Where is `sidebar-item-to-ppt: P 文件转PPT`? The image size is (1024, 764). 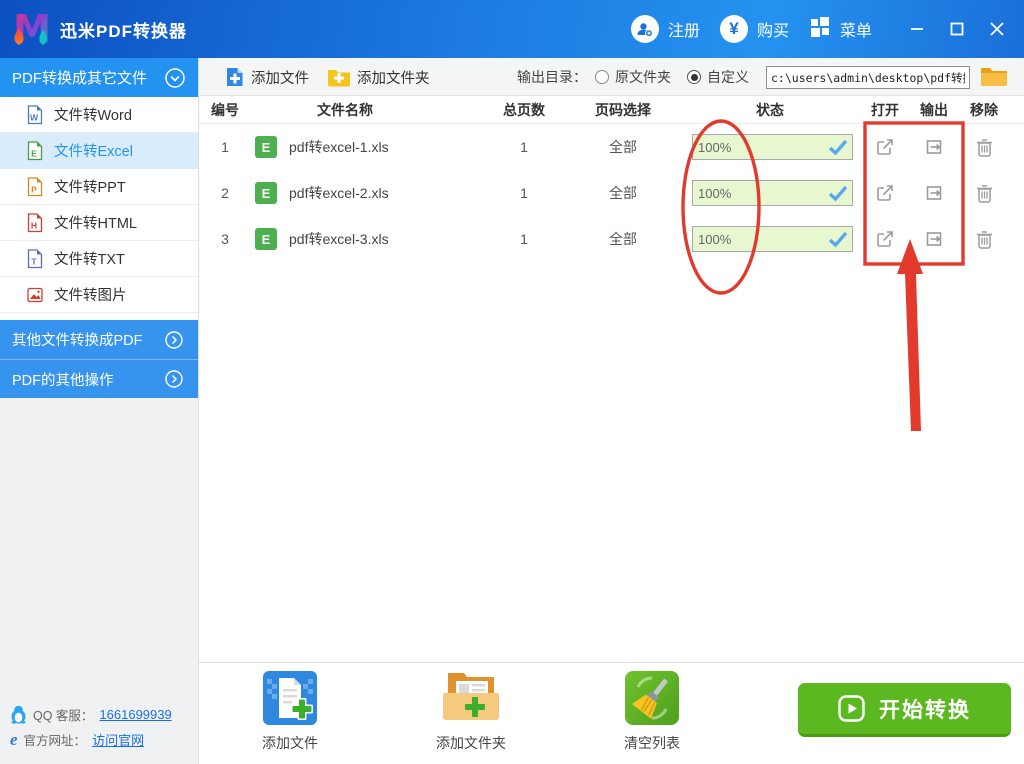
sidebar-item-to-ppt: P 文件转PPT is located at coordinates (99, 187).